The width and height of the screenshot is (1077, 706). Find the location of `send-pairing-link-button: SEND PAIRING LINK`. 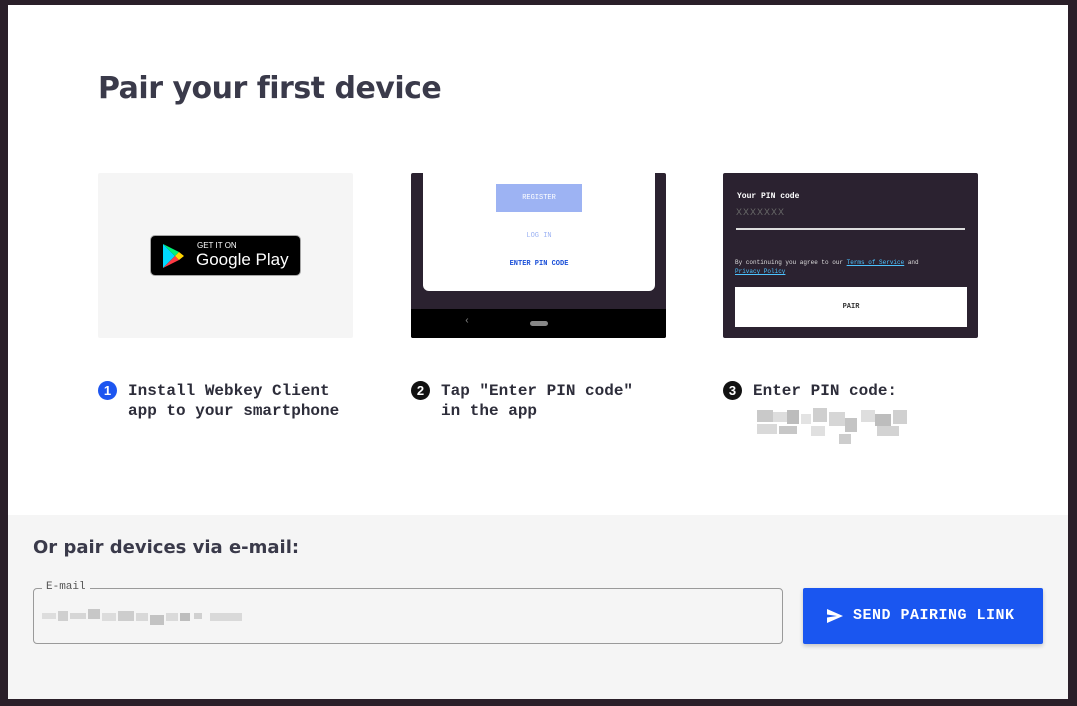

send-pairing-link-button: SEND PAIRING LINK is located at coordinates (923, 616).